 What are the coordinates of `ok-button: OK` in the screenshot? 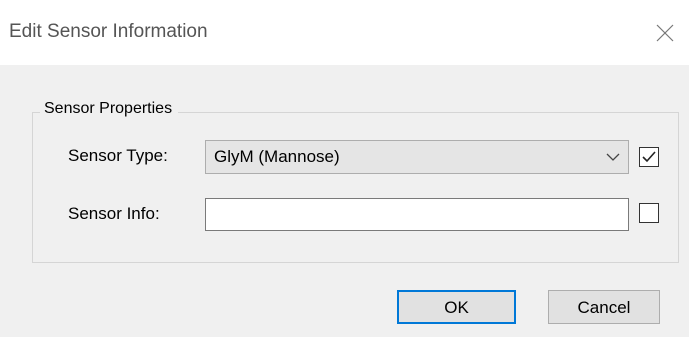 It's located at (456, 307).